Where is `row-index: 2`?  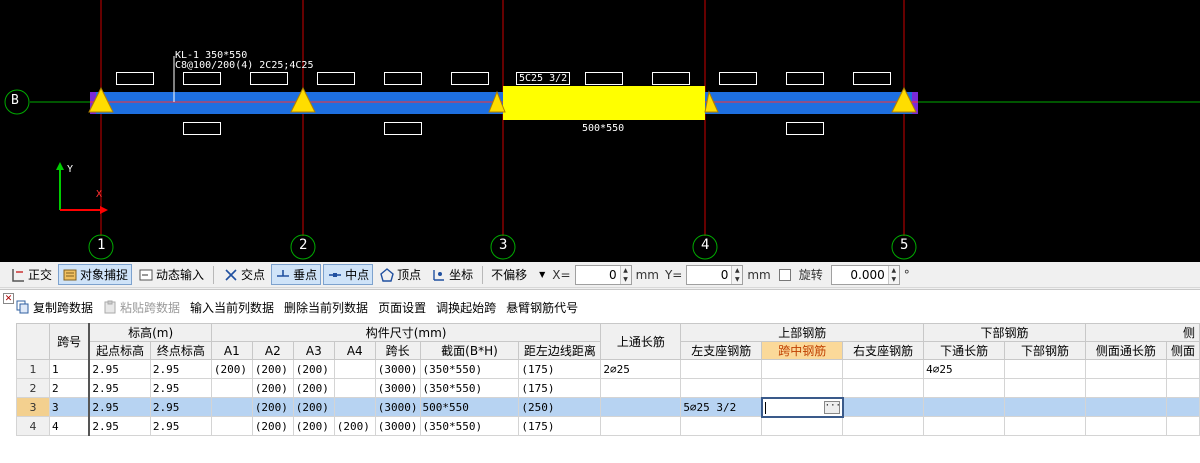
row-index: 2 is located at coordinates (33, 388).